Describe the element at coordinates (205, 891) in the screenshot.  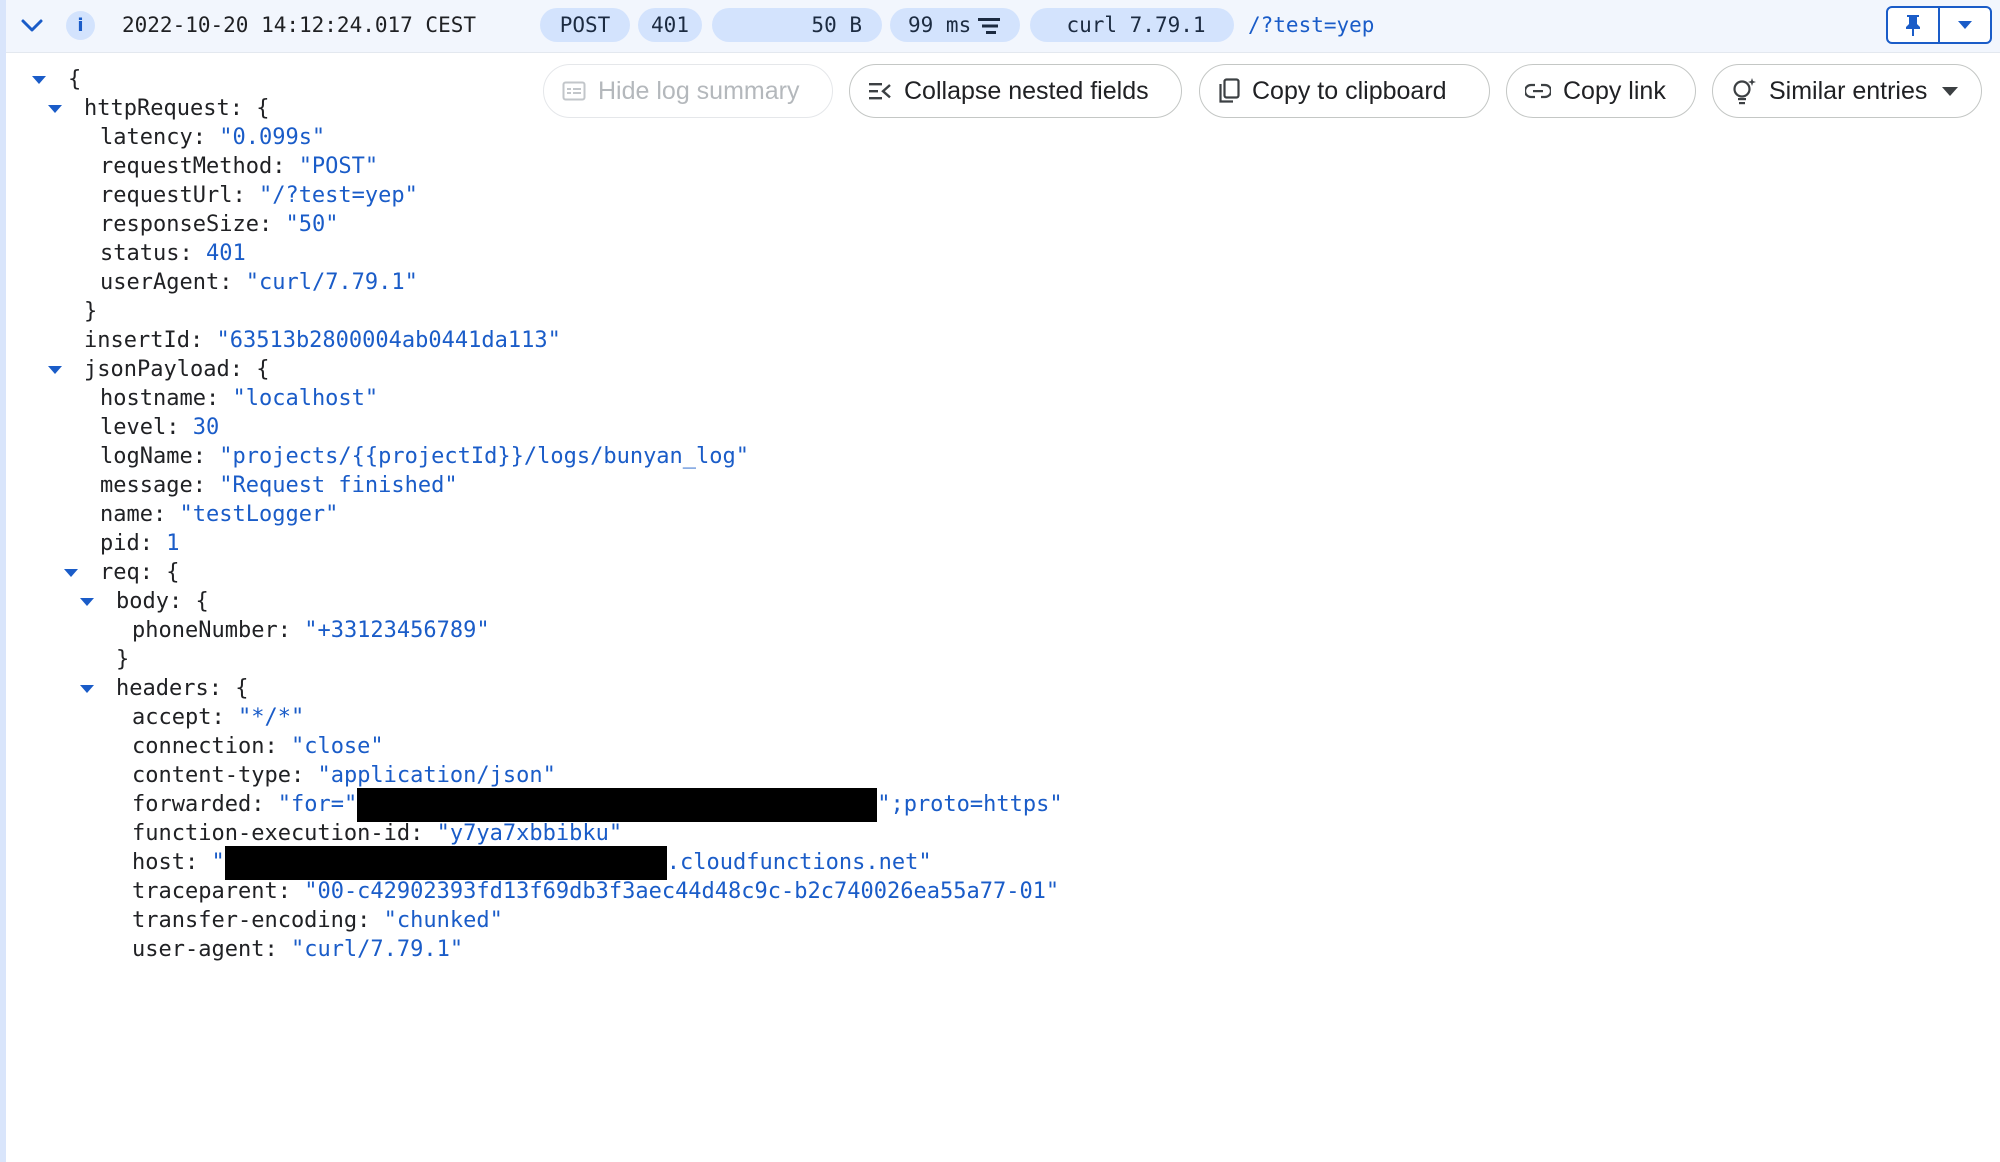
I see `field-key: traceparent` at that location.